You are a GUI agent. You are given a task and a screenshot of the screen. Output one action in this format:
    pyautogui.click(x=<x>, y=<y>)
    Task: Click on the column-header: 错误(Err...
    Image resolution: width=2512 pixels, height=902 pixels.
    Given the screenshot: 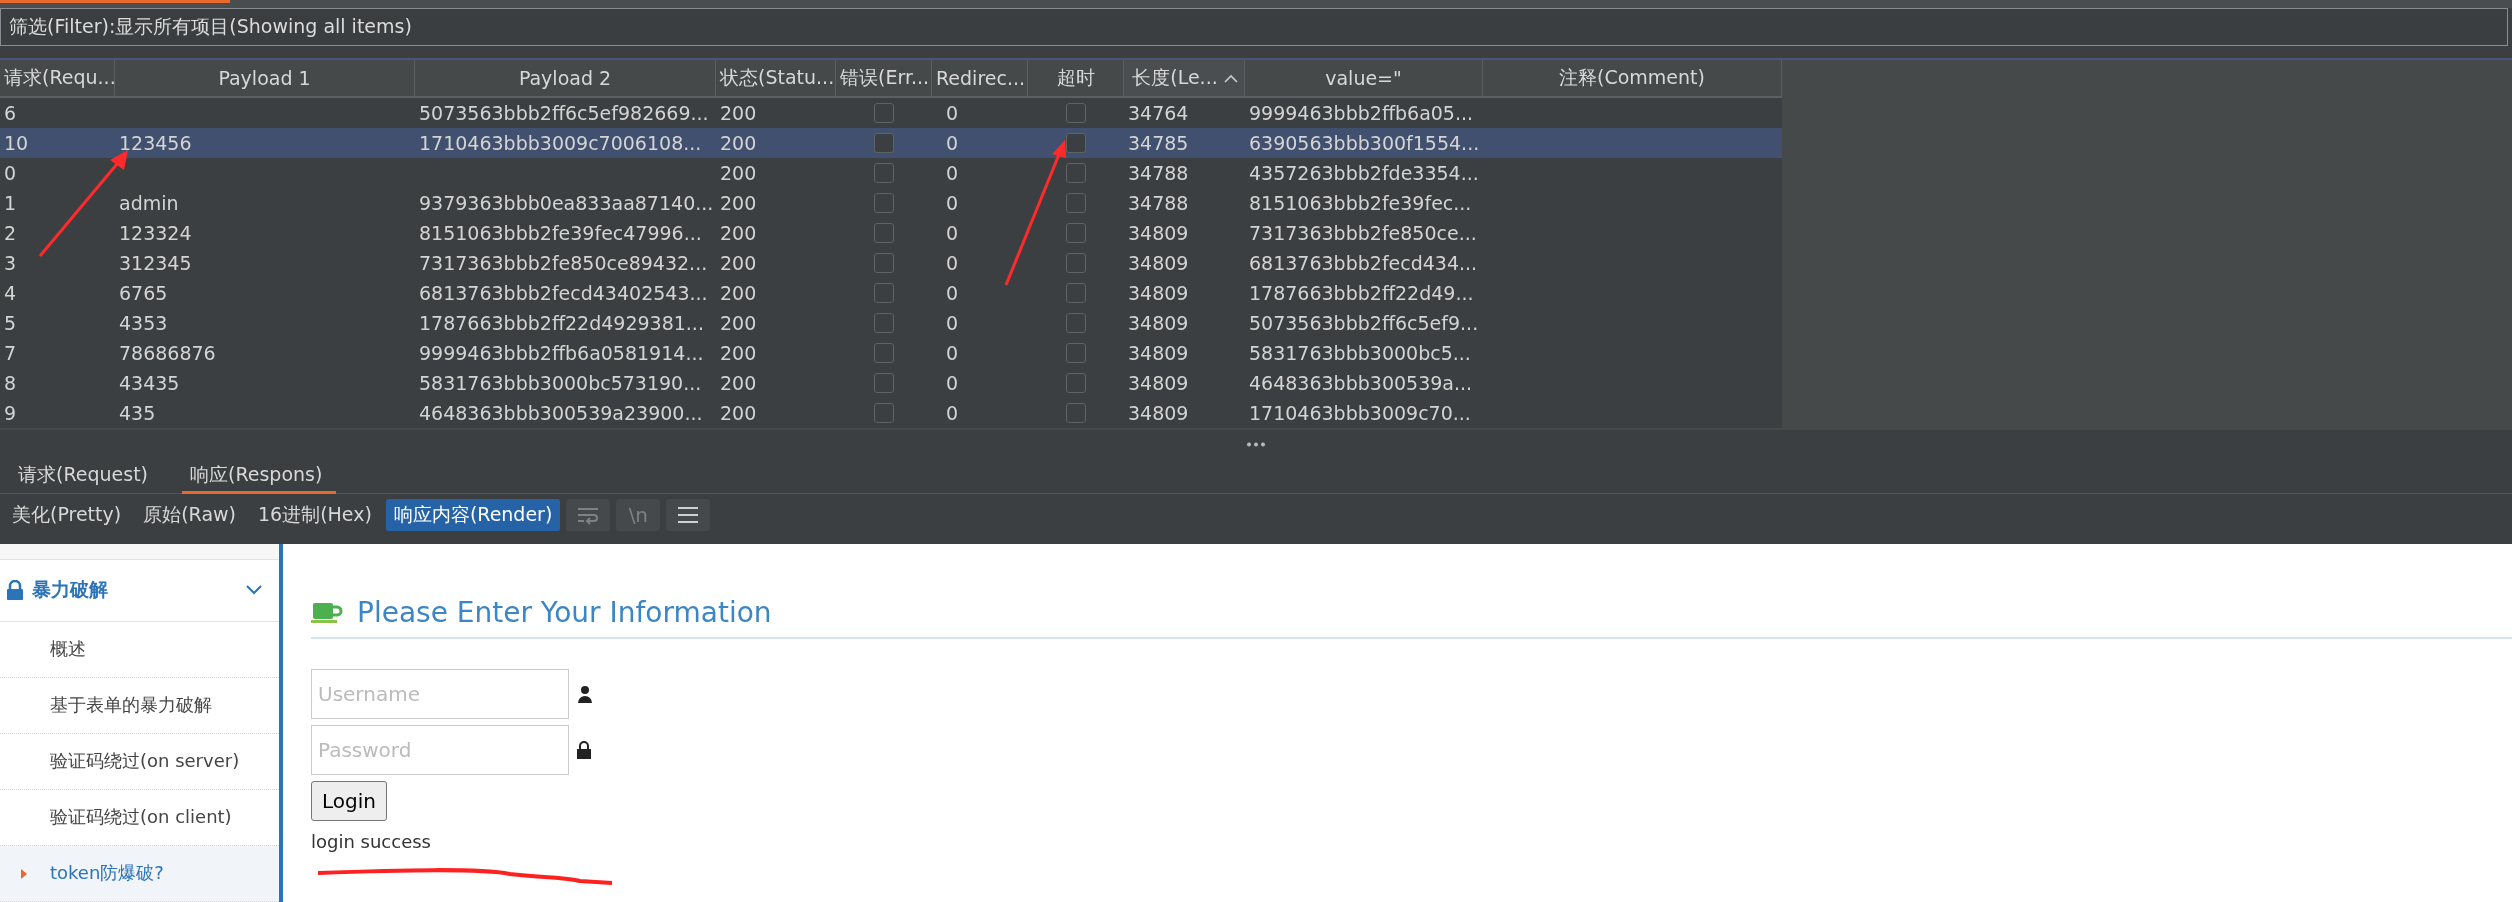 What is the action you would take?
    pyautogui.click(x=884, y=77)
    